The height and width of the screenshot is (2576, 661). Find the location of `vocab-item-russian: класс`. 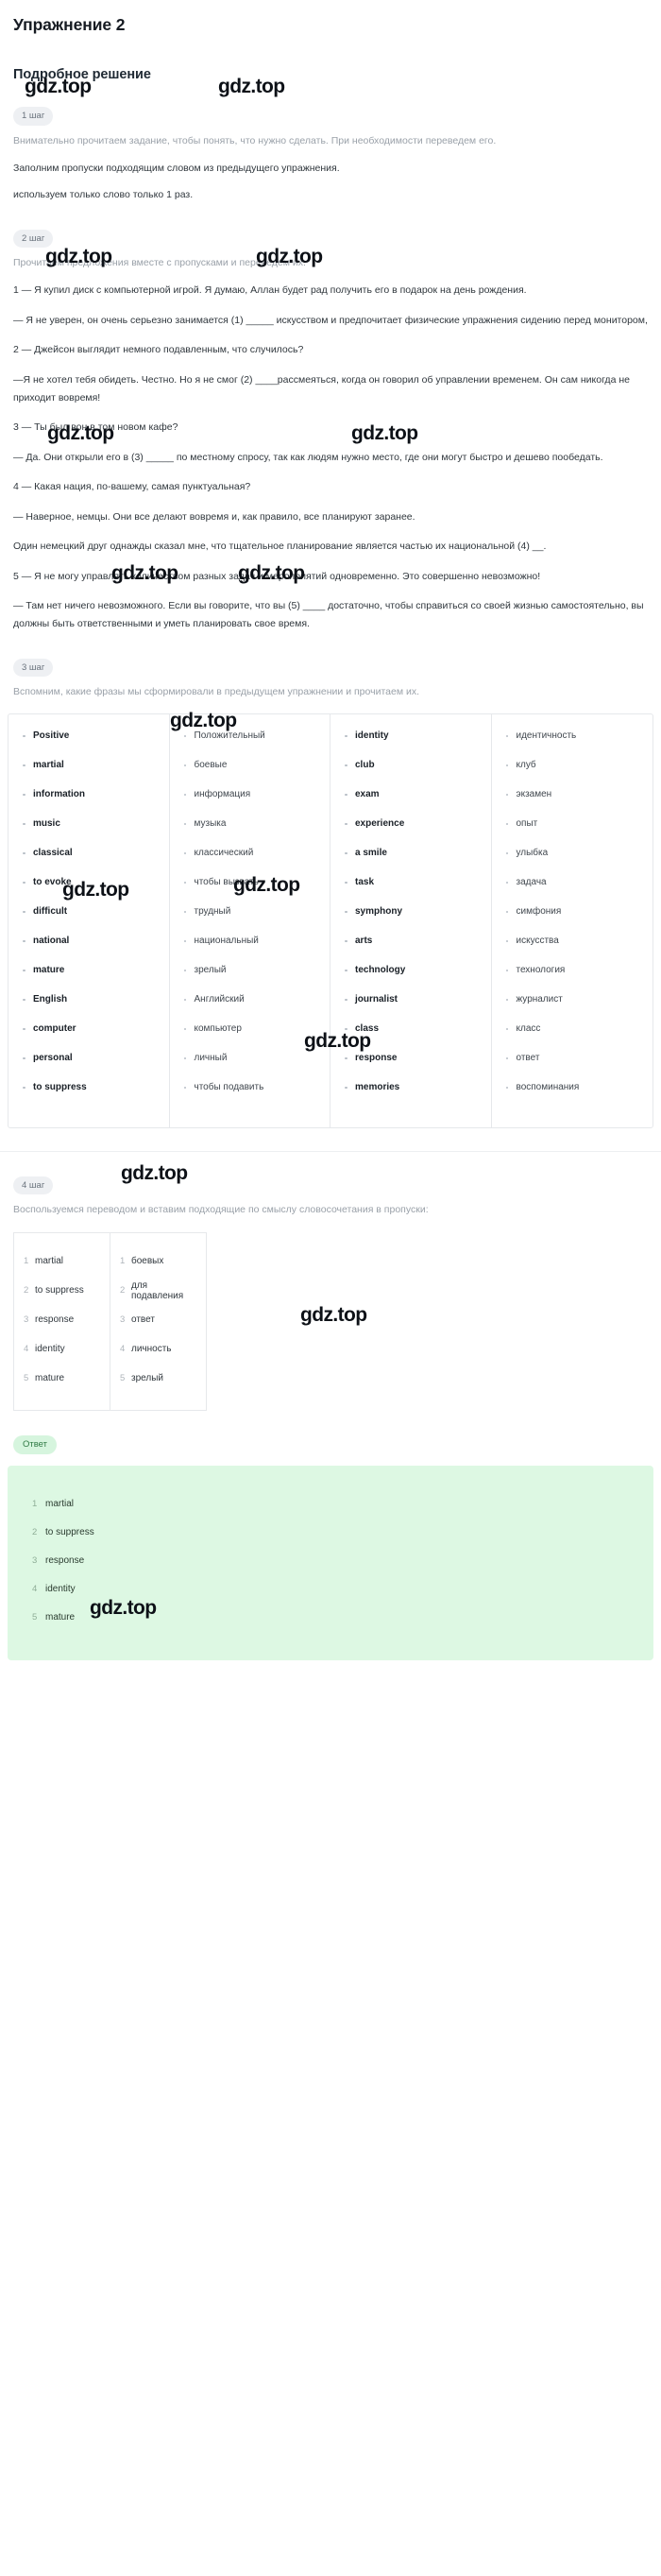

vocab-item-russian: класс is located at coordinates (573, 1037).